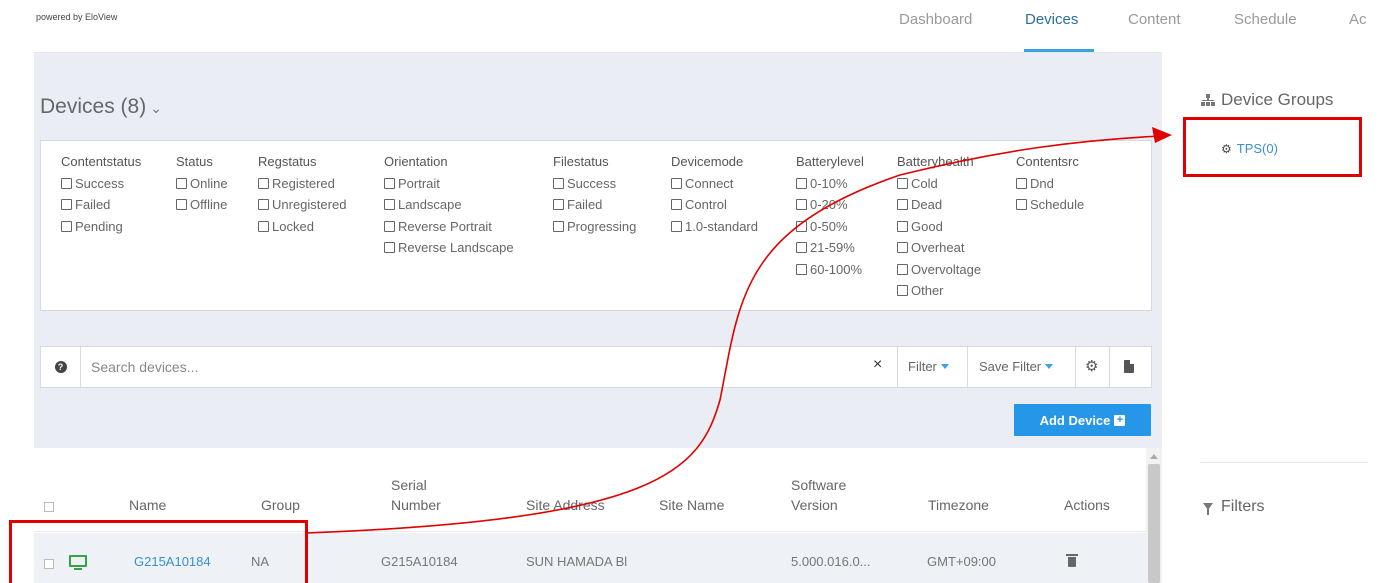 The width and height of the screenshot is (1383, 583). I want to click on column-header-group: Group, so click(280, 505).